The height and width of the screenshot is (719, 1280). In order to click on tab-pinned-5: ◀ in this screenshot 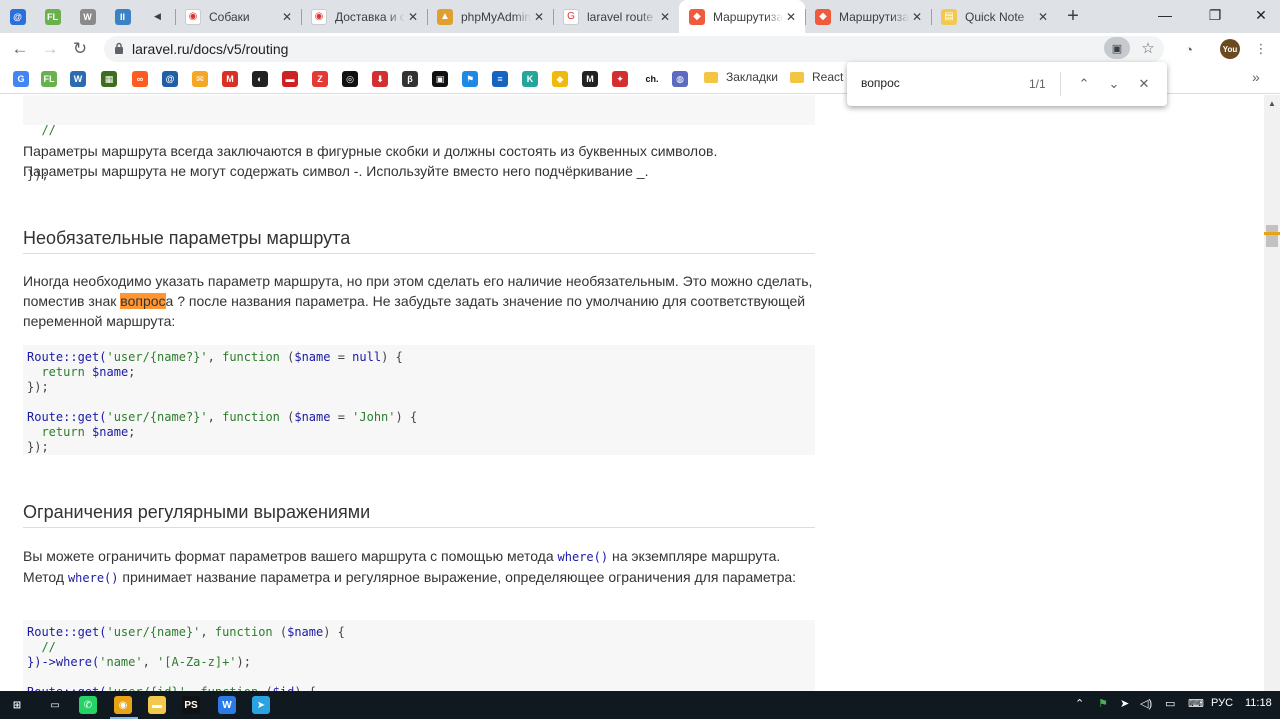, I will do `click(157, 16)`.